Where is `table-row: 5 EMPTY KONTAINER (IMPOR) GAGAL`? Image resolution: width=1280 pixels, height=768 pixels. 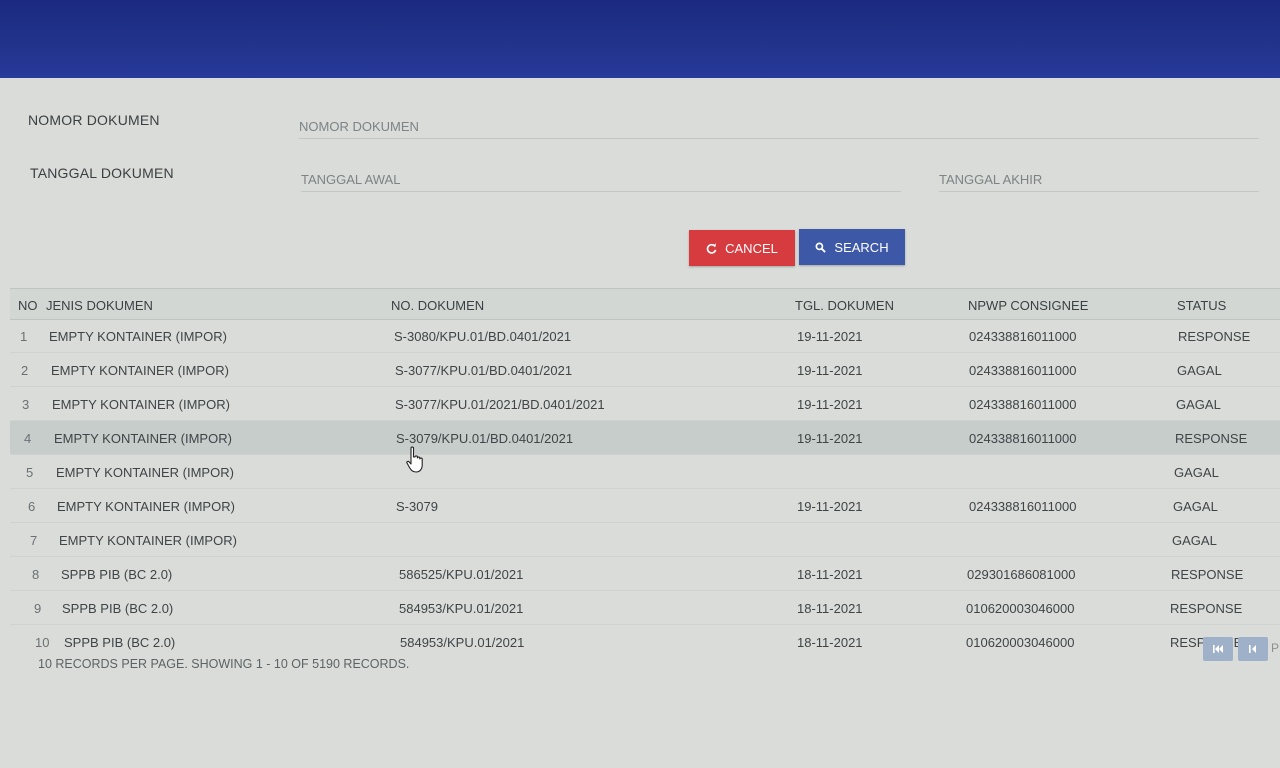 table-row: 5 EMPTY KONTAINER (IMPOR) GAGAL is located at coordinates (645, 472).